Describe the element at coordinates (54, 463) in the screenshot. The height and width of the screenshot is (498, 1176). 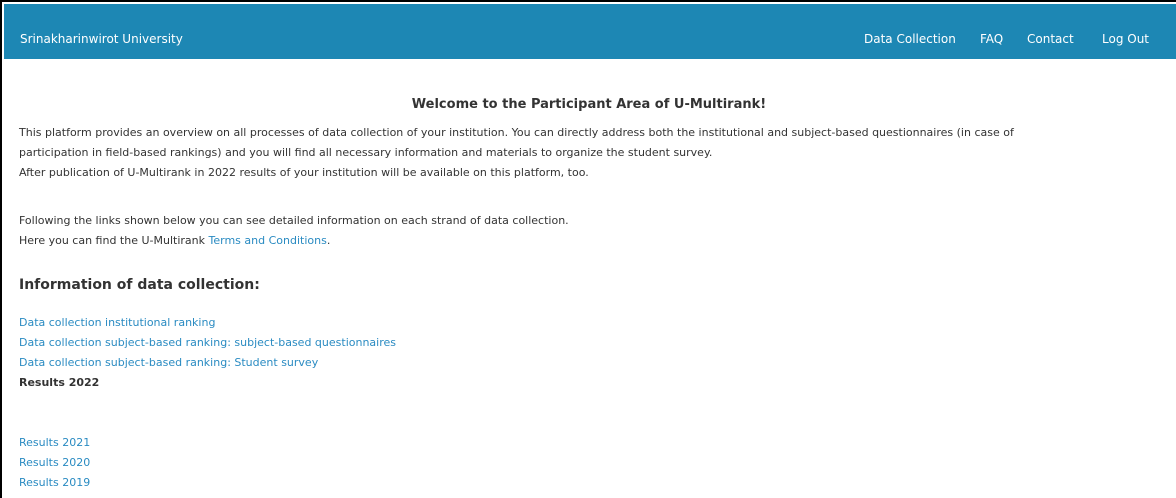
I see `results-2020-link: Results 2020` at that location.